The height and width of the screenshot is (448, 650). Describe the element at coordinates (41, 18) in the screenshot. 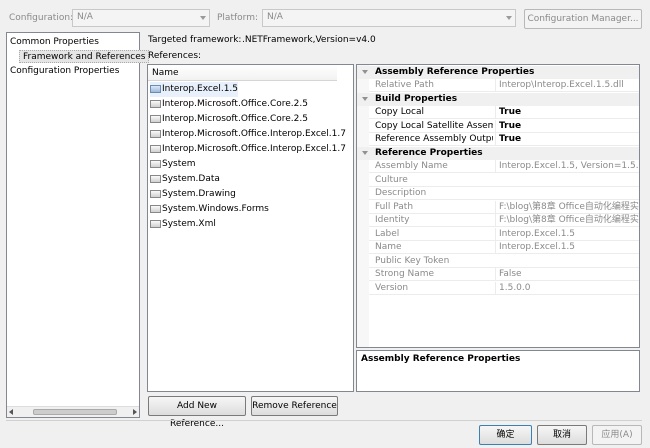

I see `configuration-label: Configuration:` at that location.